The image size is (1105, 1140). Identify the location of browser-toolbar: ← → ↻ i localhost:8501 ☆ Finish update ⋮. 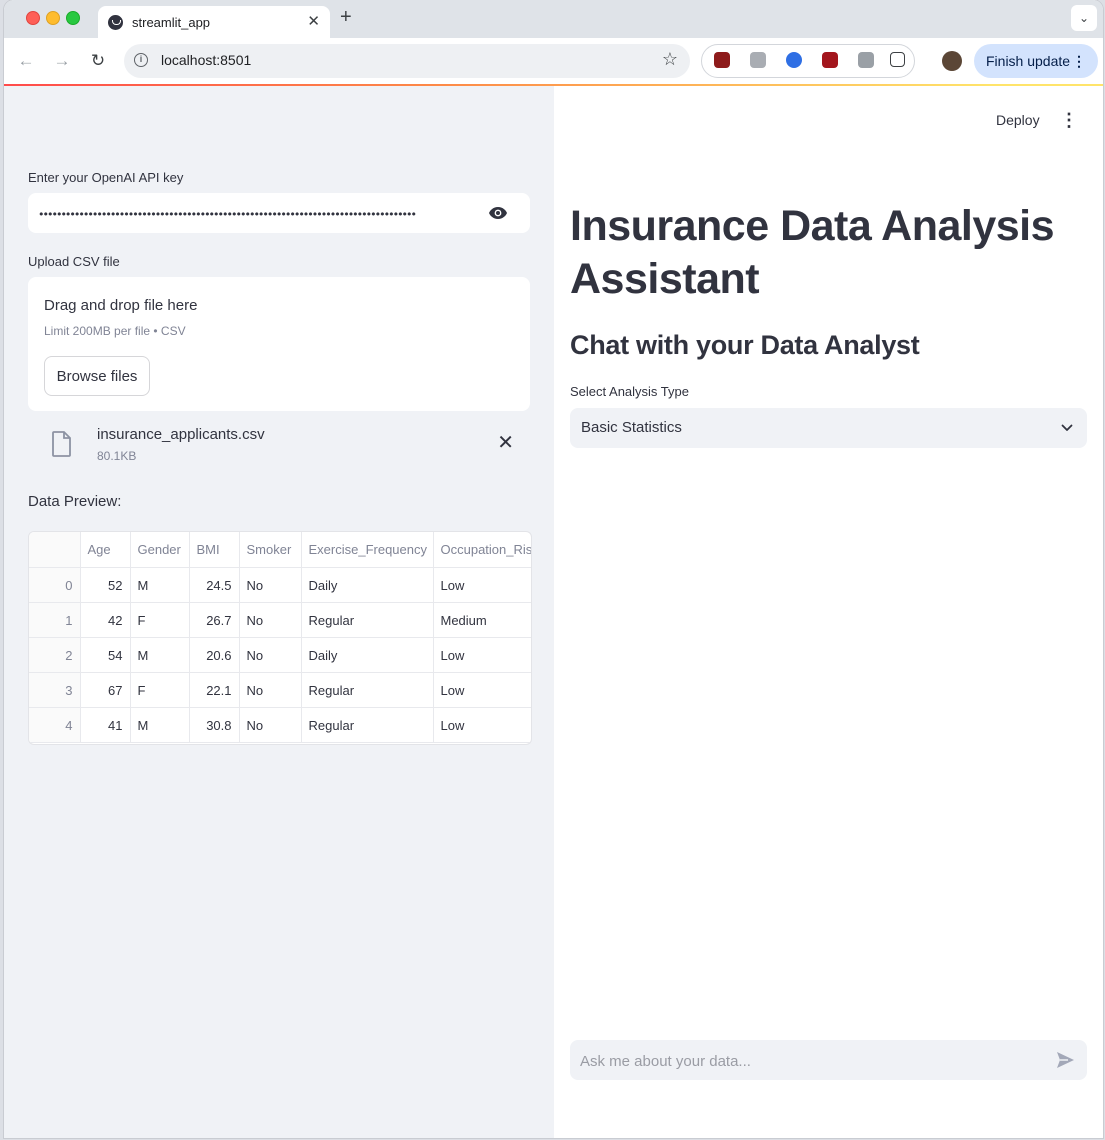
(553, 61).